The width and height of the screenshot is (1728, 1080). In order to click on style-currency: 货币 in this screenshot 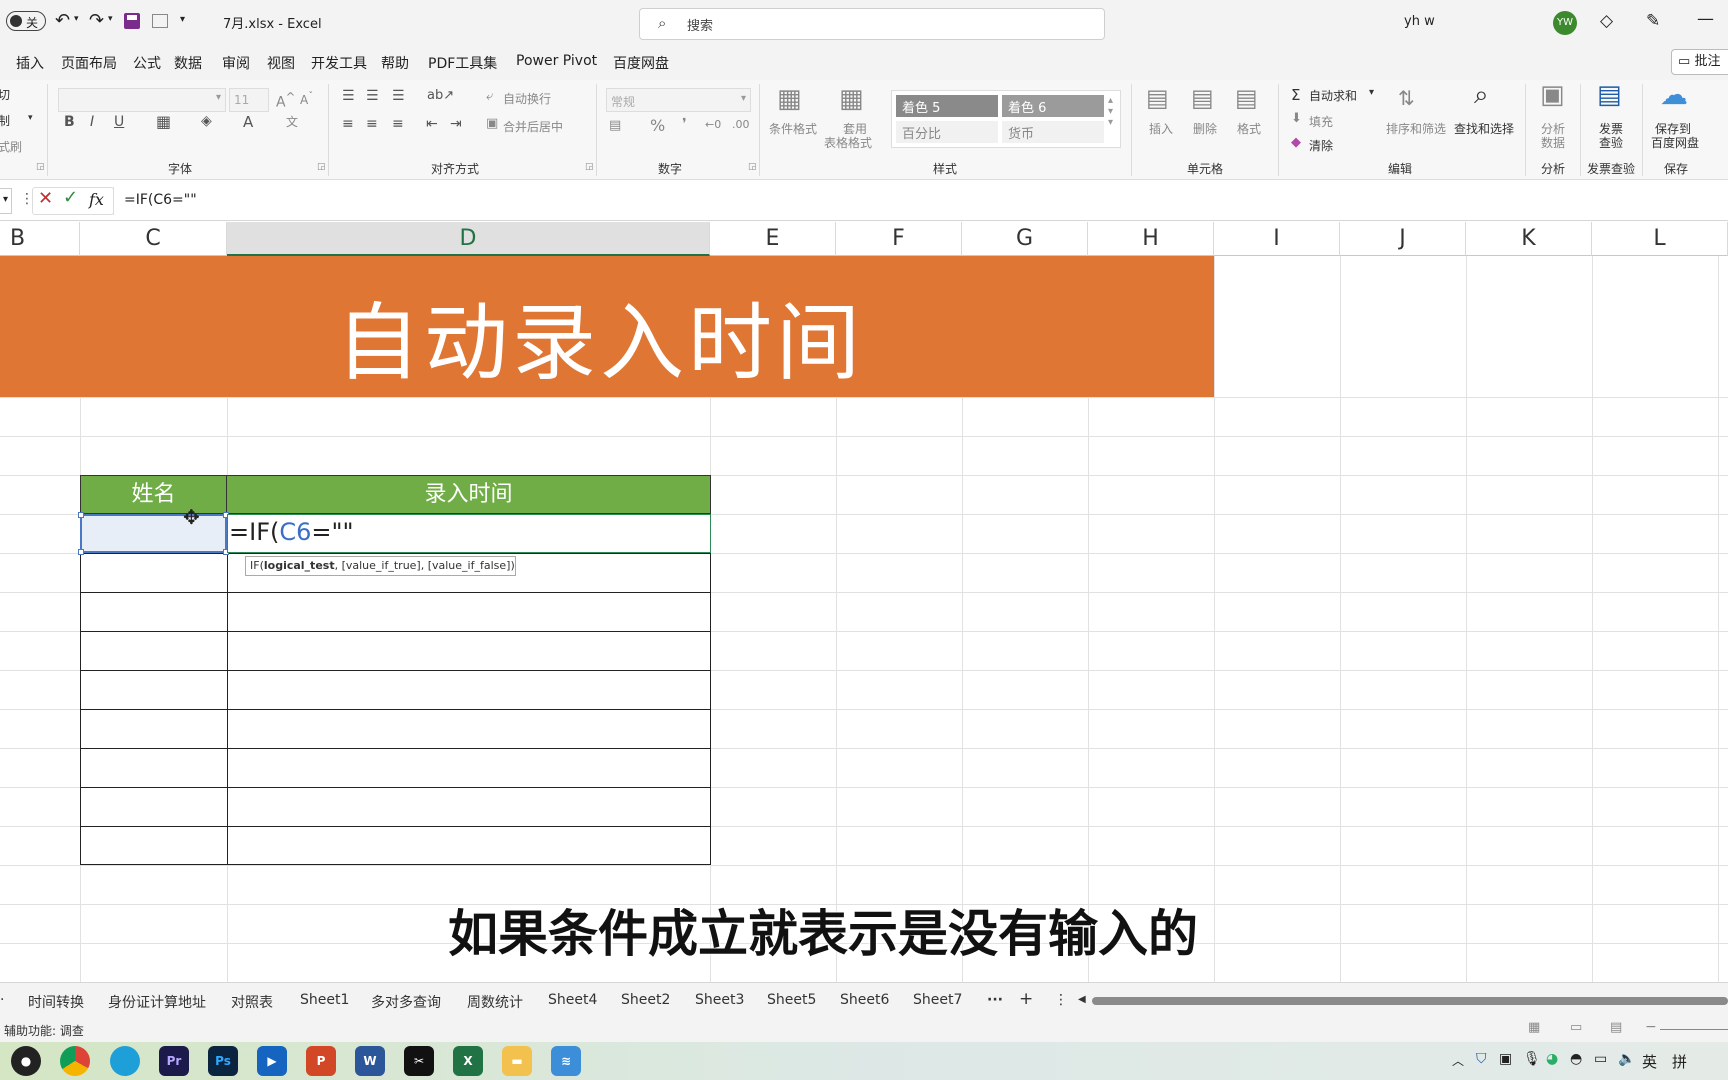, I will do `click(1053, 132)`.